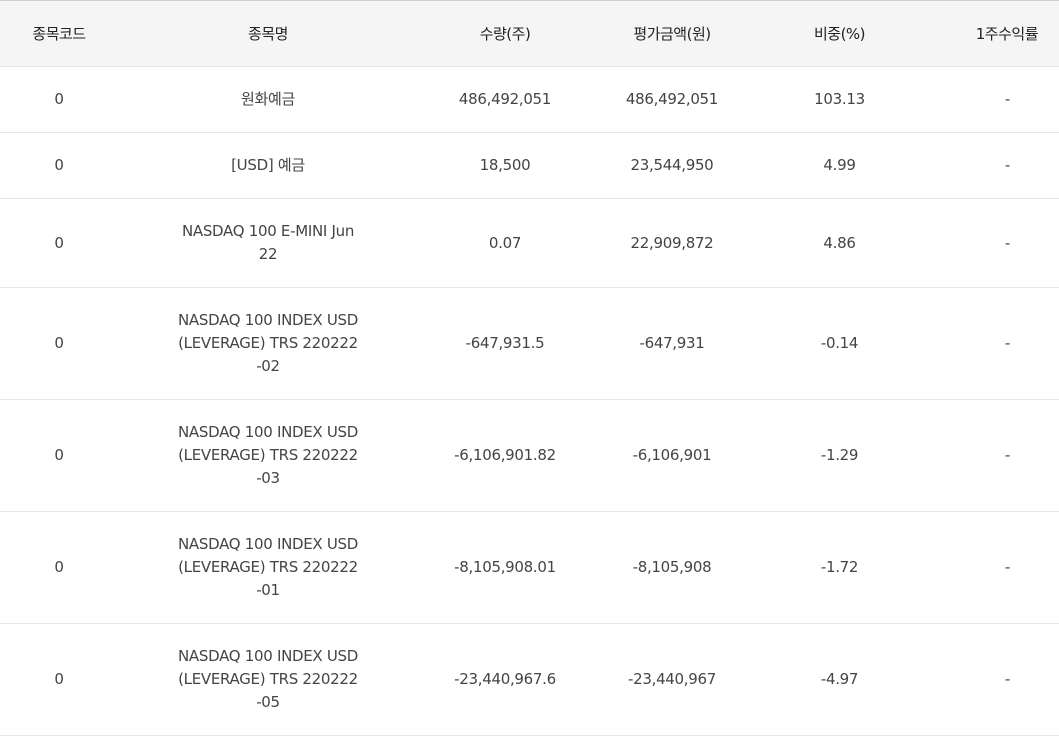  I want to click on cell-quantity: 18,500, so click(505, 165).